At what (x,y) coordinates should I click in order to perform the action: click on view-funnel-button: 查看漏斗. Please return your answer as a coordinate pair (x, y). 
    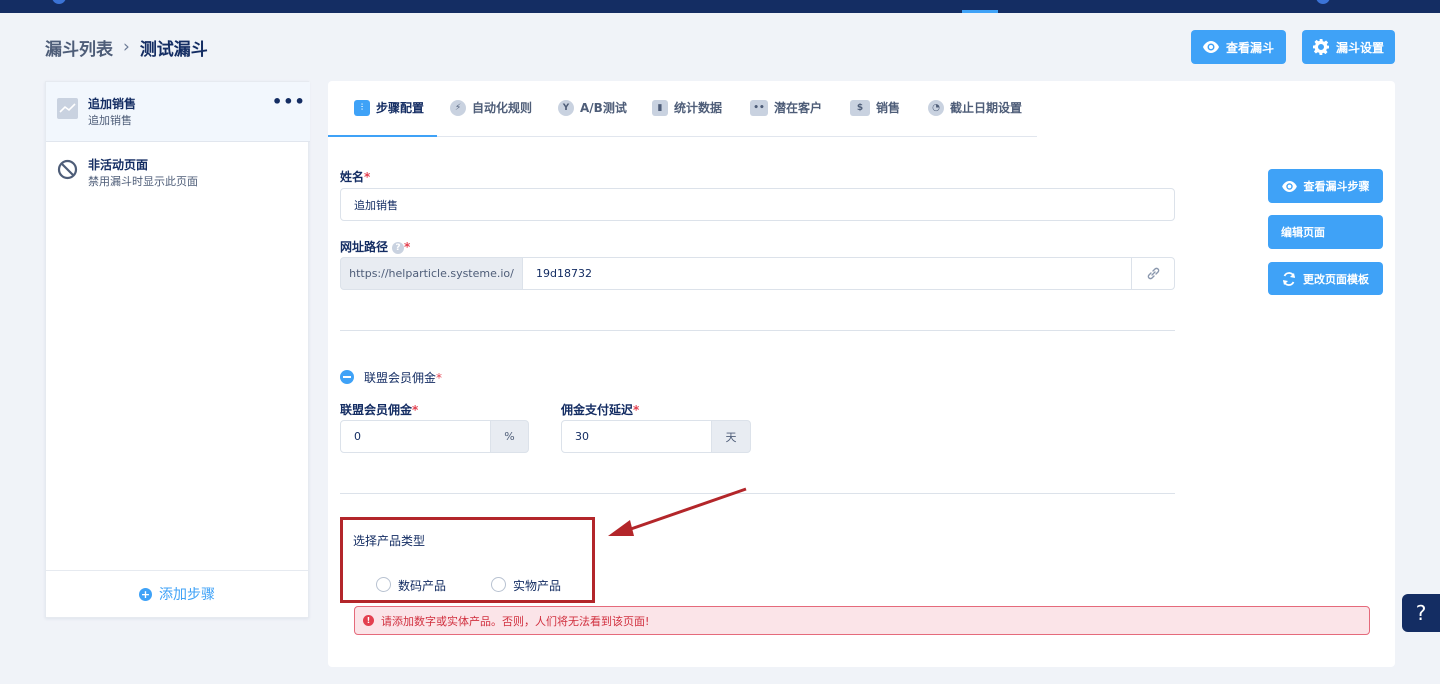
    Looking at the image, I should click on (1238, 47).